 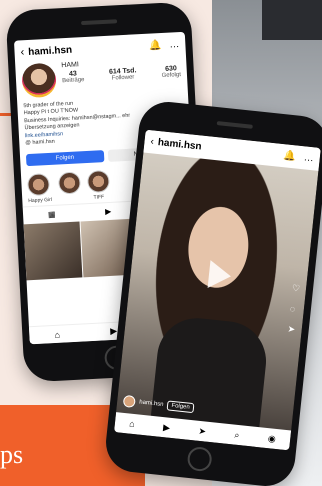 I want to click on background-suit, so click(x=292, y=20).